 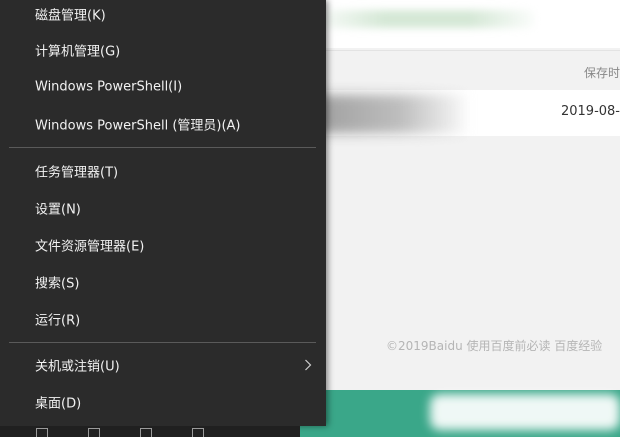 I want to click on bottom-banner, so click(x=460, y=413).